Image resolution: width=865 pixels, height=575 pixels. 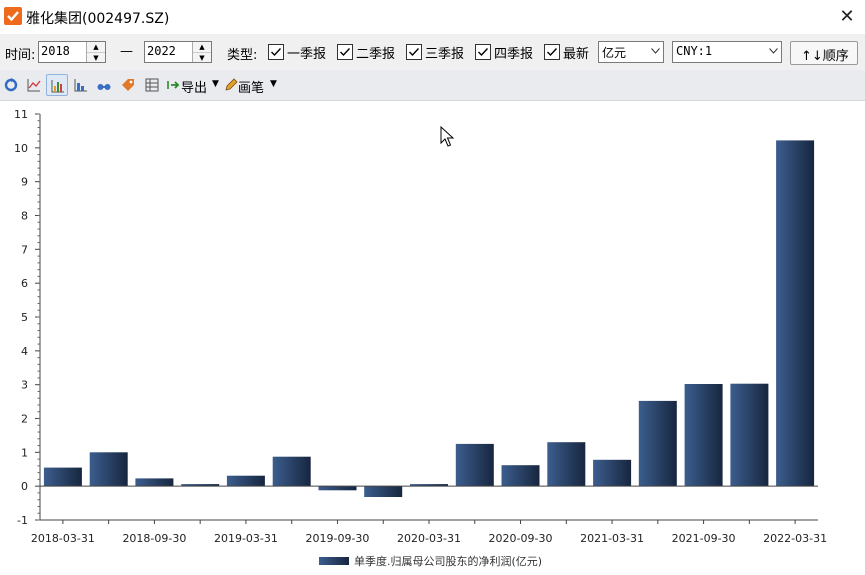 I want to click on x-tick-label: 2021-09-30, so click(x=704, y=538).